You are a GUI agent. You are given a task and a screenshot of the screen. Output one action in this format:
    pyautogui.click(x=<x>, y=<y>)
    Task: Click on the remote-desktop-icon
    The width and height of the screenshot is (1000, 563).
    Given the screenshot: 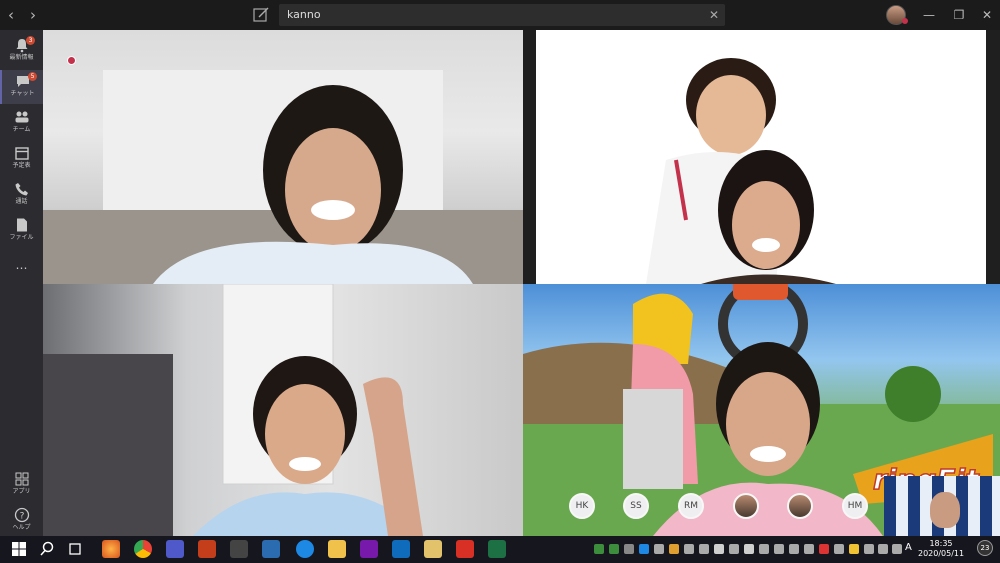 What is the action you would take?
    pyautogui.click(x=271, y=549)
    